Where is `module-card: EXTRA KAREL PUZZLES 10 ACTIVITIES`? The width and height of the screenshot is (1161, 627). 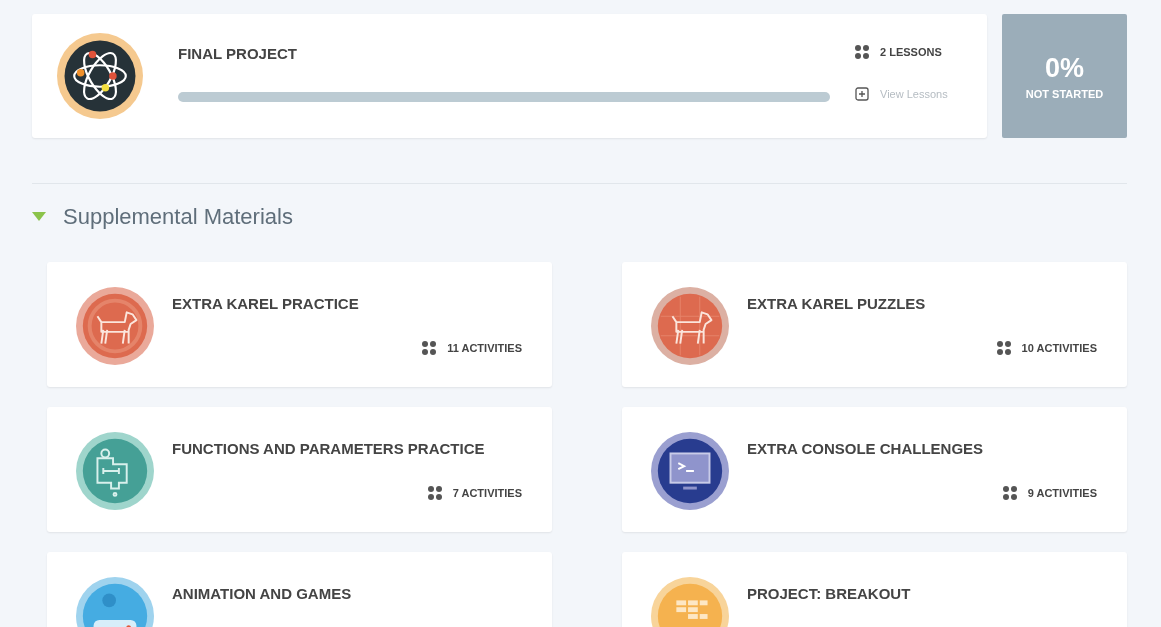 module-card: EXTRA KAREL PUZZLES 10 ACTIVITIES is located at coordinates (874, 324).